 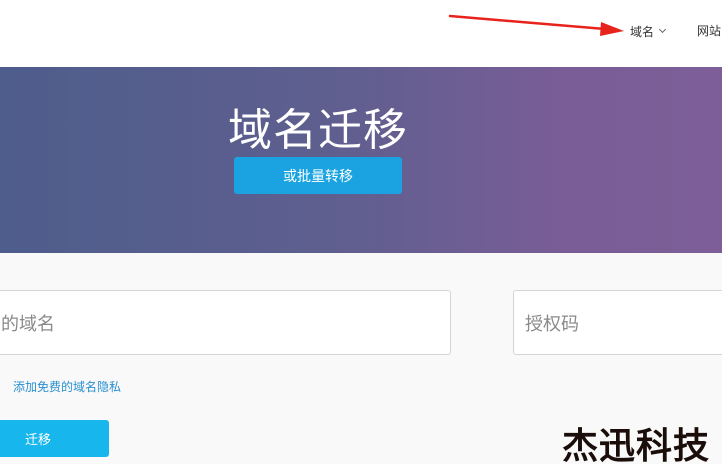 I want to click on add-privacy-link: 添加免费的域名隐私, so click(x=67, y=386).